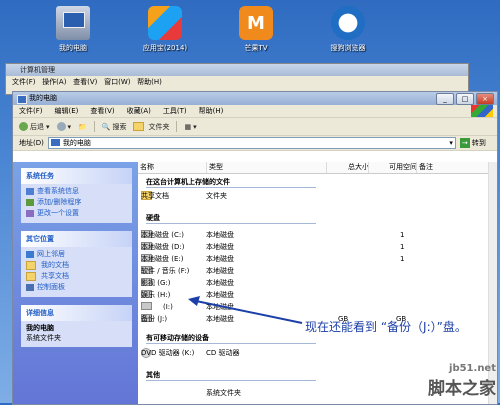  I want to click on other-places-panel: 其它位置 网上邻居 我的文档 共享文档 控制面板, so click(76, 264).